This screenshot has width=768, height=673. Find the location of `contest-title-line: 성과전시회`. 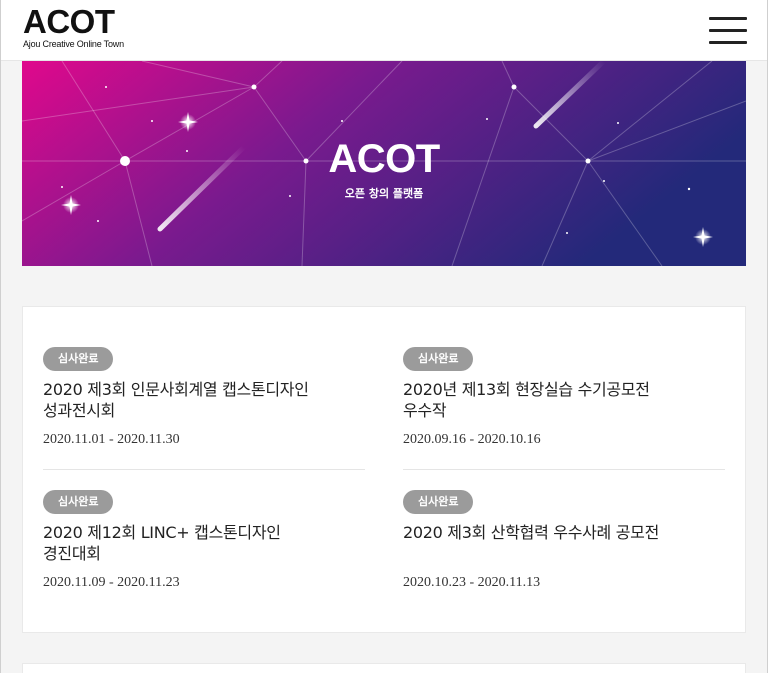

contest-title-line: 성과전시회 is located at coordinates (79, 410).